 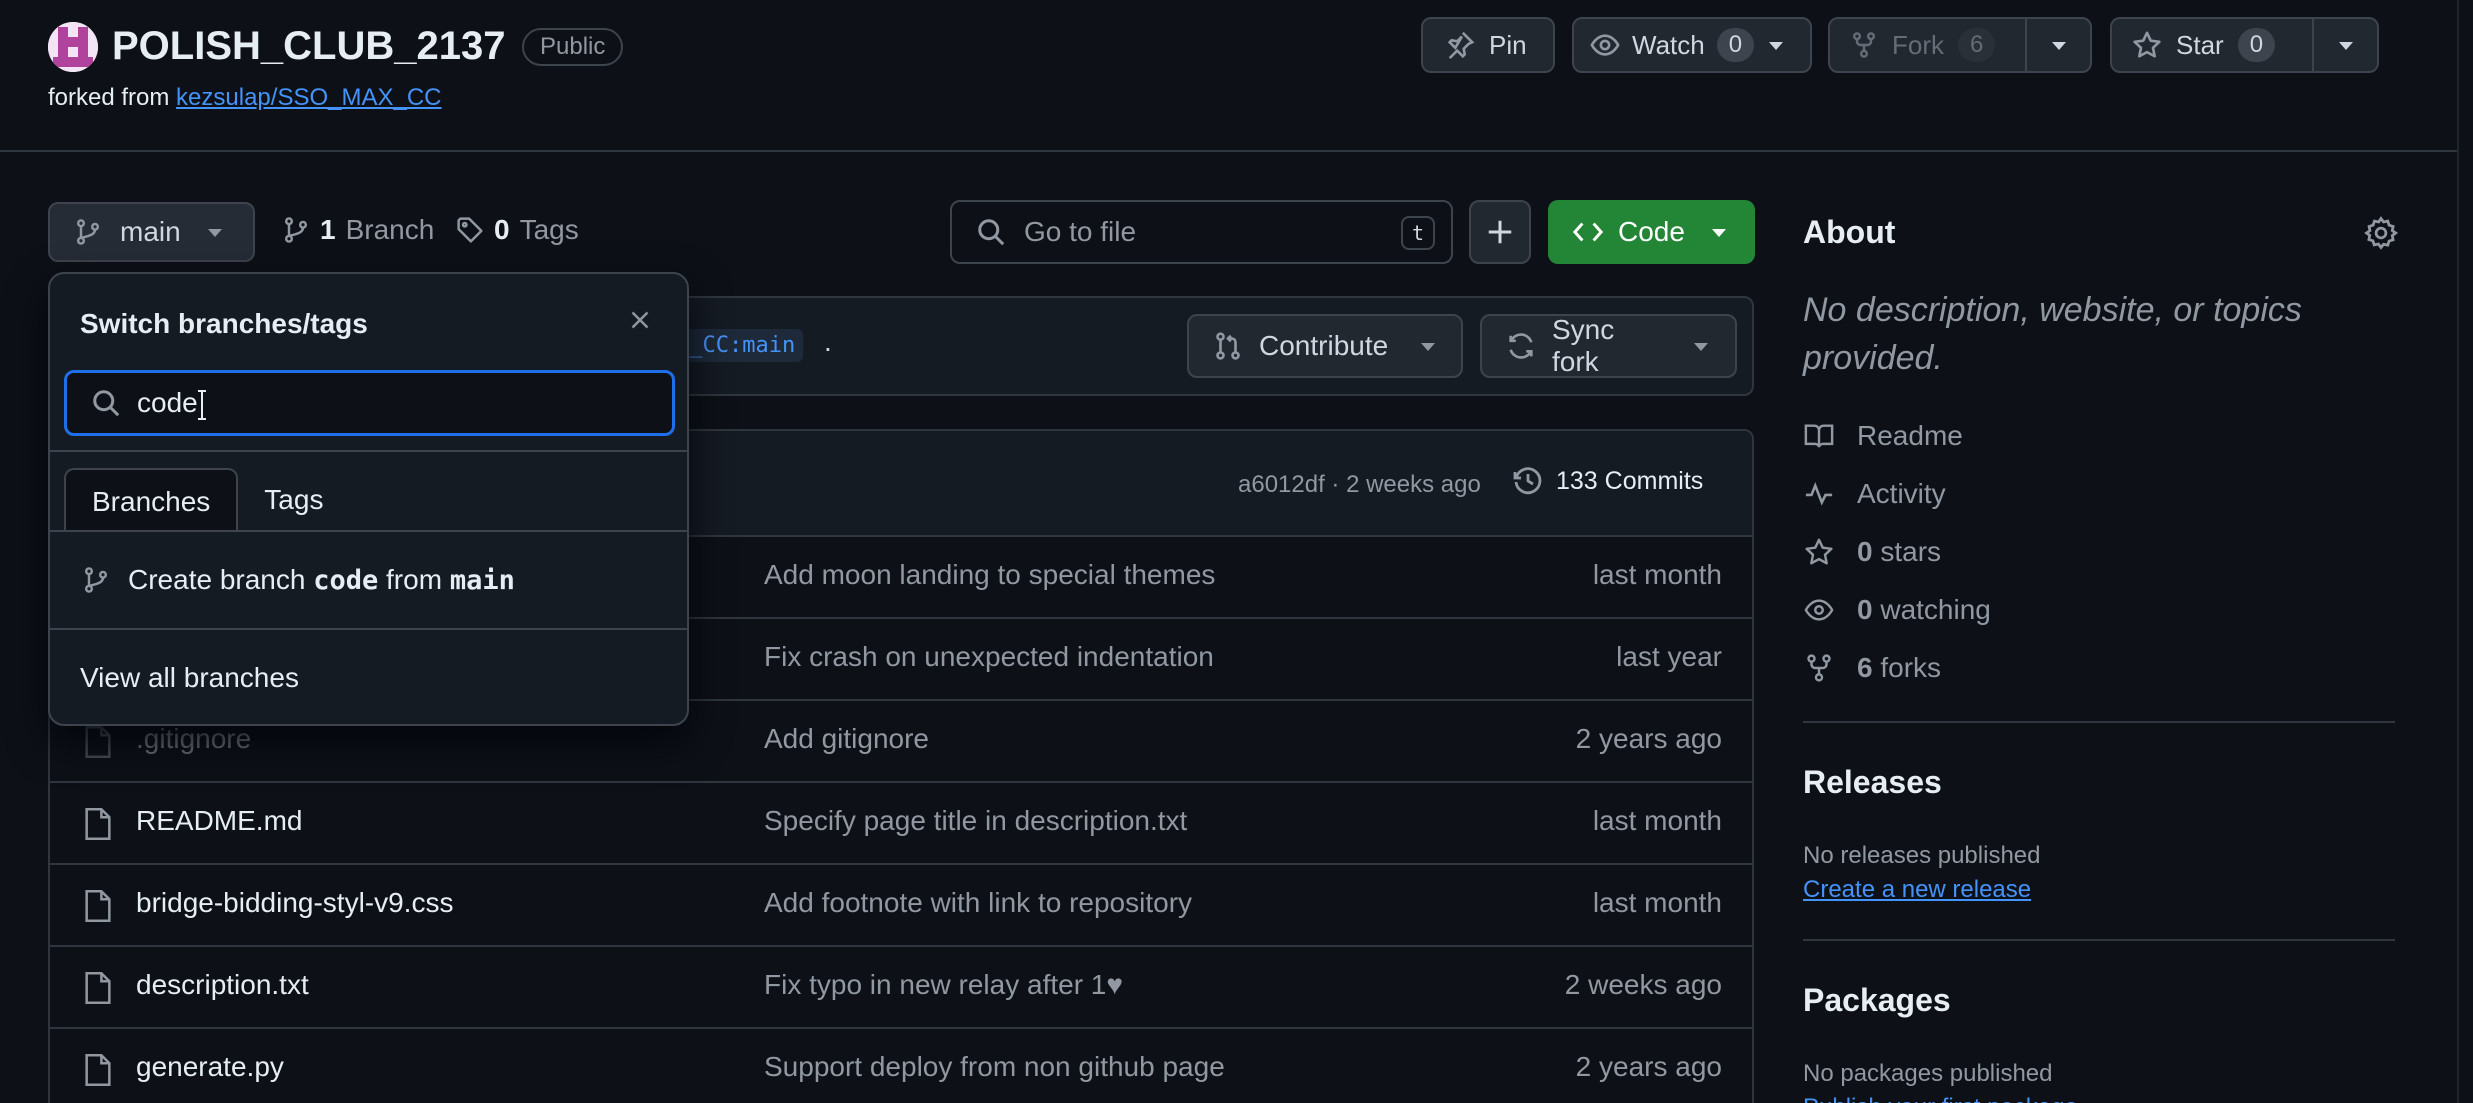 What do you see at coordinates (1819, 436) in the screenshot?
I see `book-icon` at bounding box center [1819, 436].